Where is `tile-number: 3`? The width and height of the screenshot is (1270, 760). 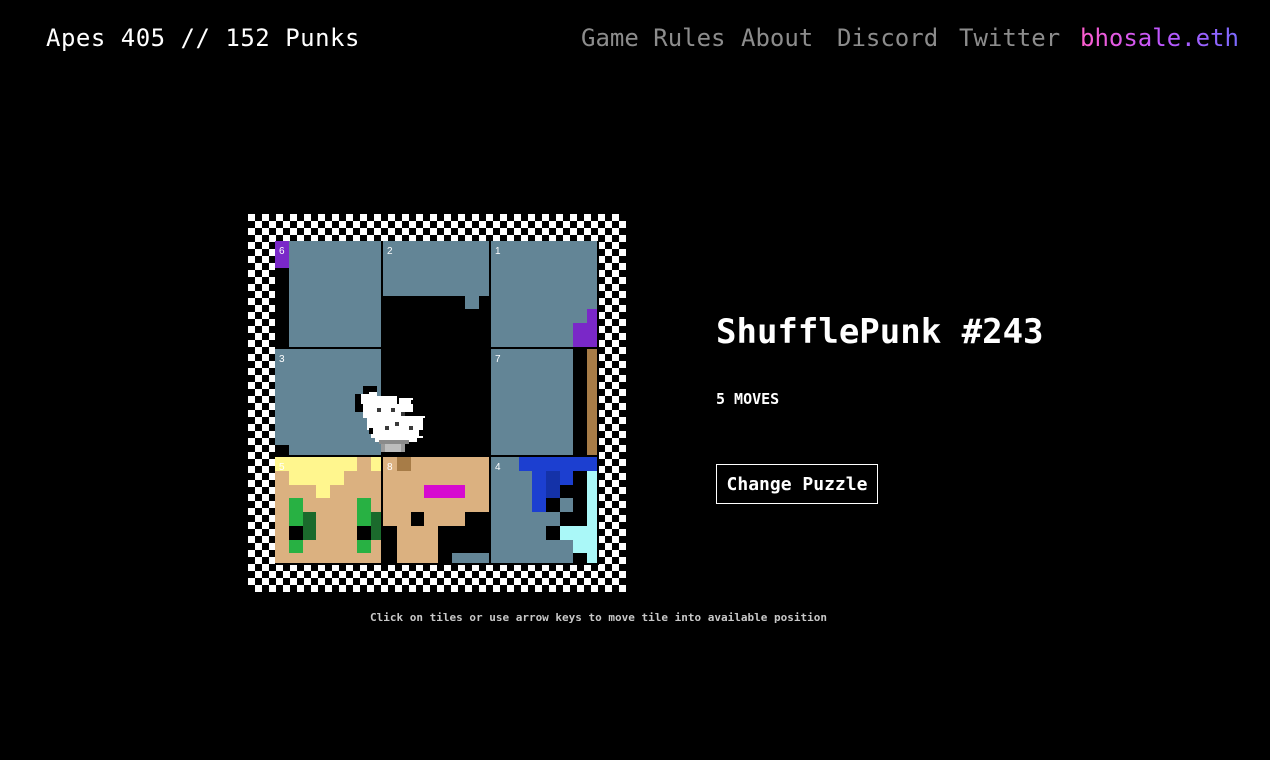
tile-number: 3 is located at coordinates (282, 359).